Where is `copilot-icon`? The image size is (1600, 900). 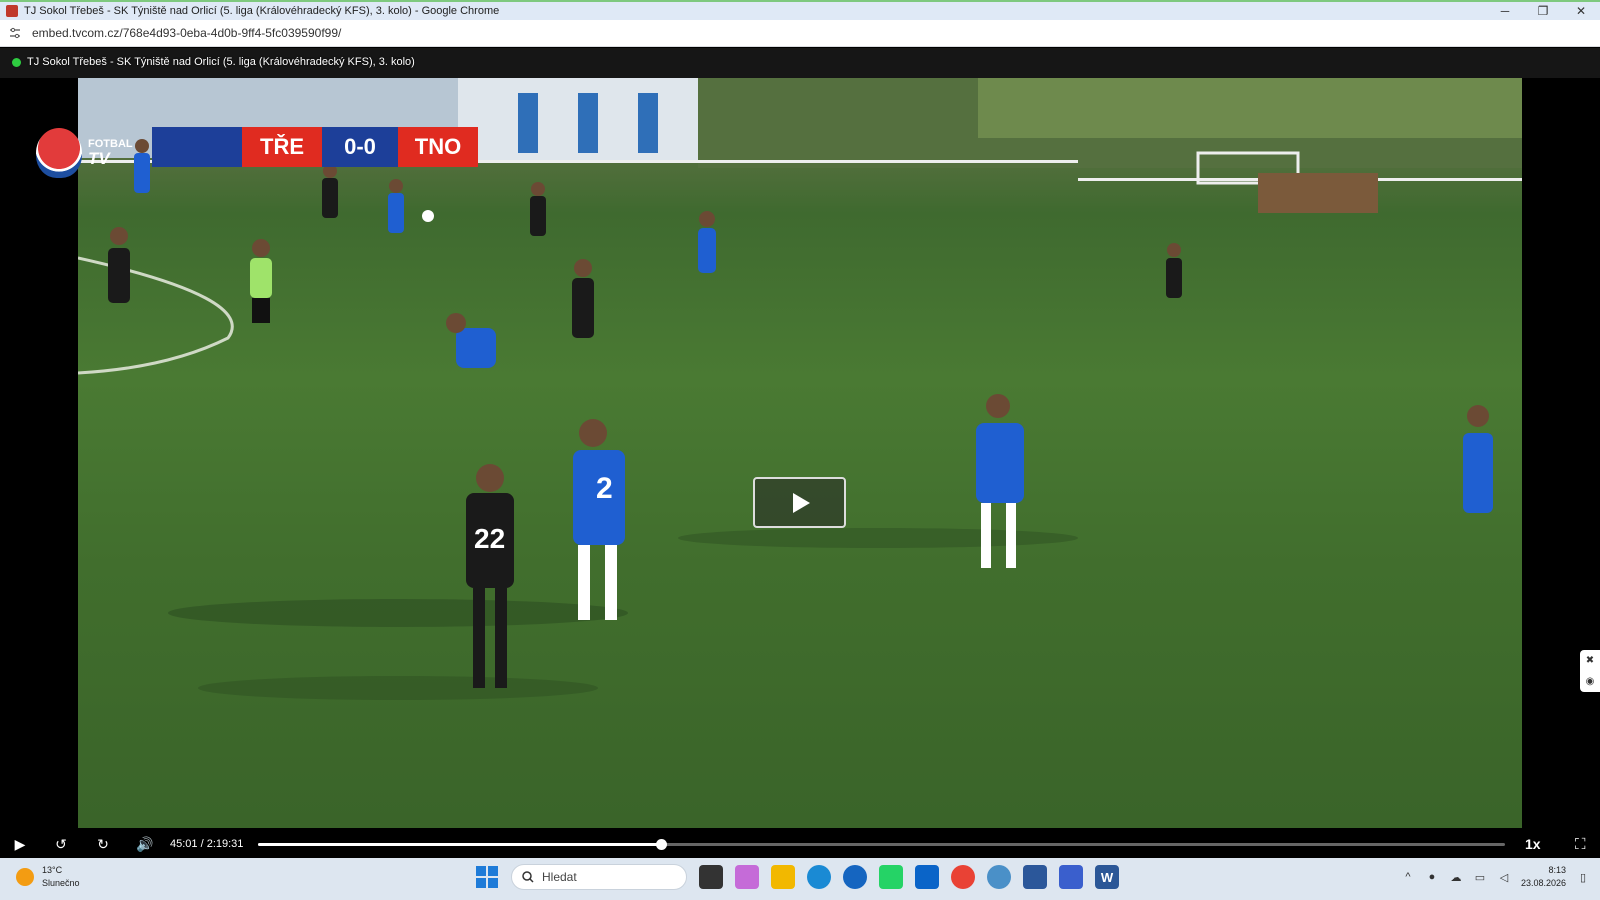
copilot-icon is located at coordinates (747, 877).